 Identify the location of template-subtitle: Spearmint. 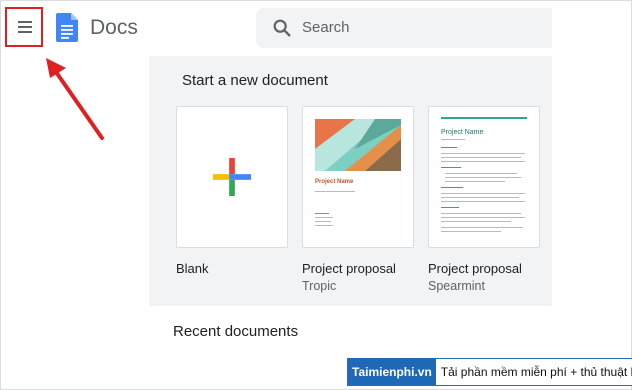
(456, 286).